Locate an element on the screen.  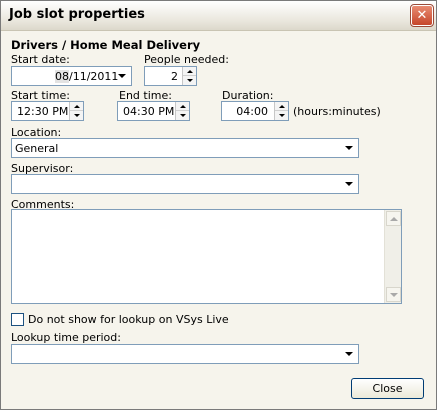
duration-field: 04:00 is located at coordinates (255, 111).